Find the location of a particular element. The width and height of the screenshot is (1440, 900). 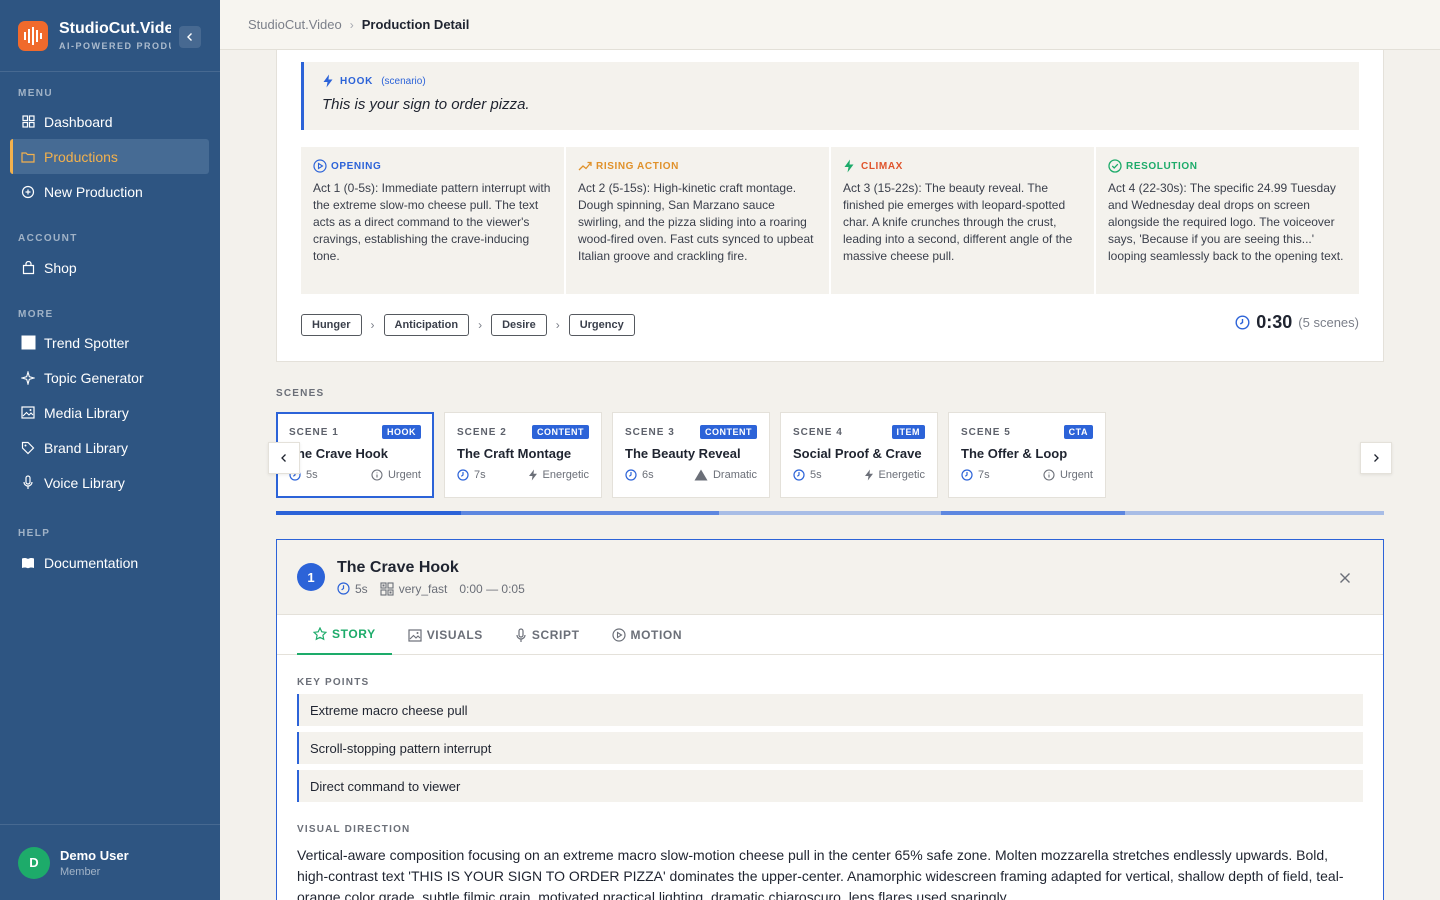

scene-title: Social Proof & Crave is located at coordinates (857, 453).